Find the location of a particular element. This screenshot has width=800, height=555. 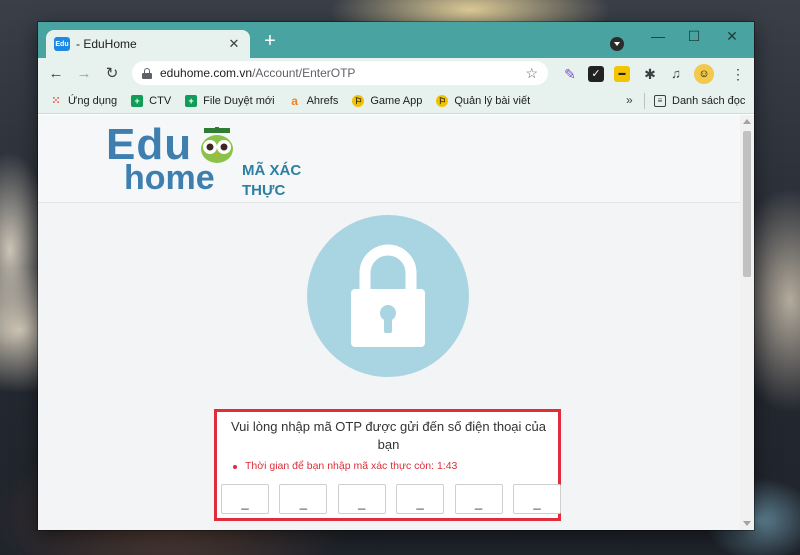

miniq-extension-icon: ▬ is located at coordinates (622, 74).